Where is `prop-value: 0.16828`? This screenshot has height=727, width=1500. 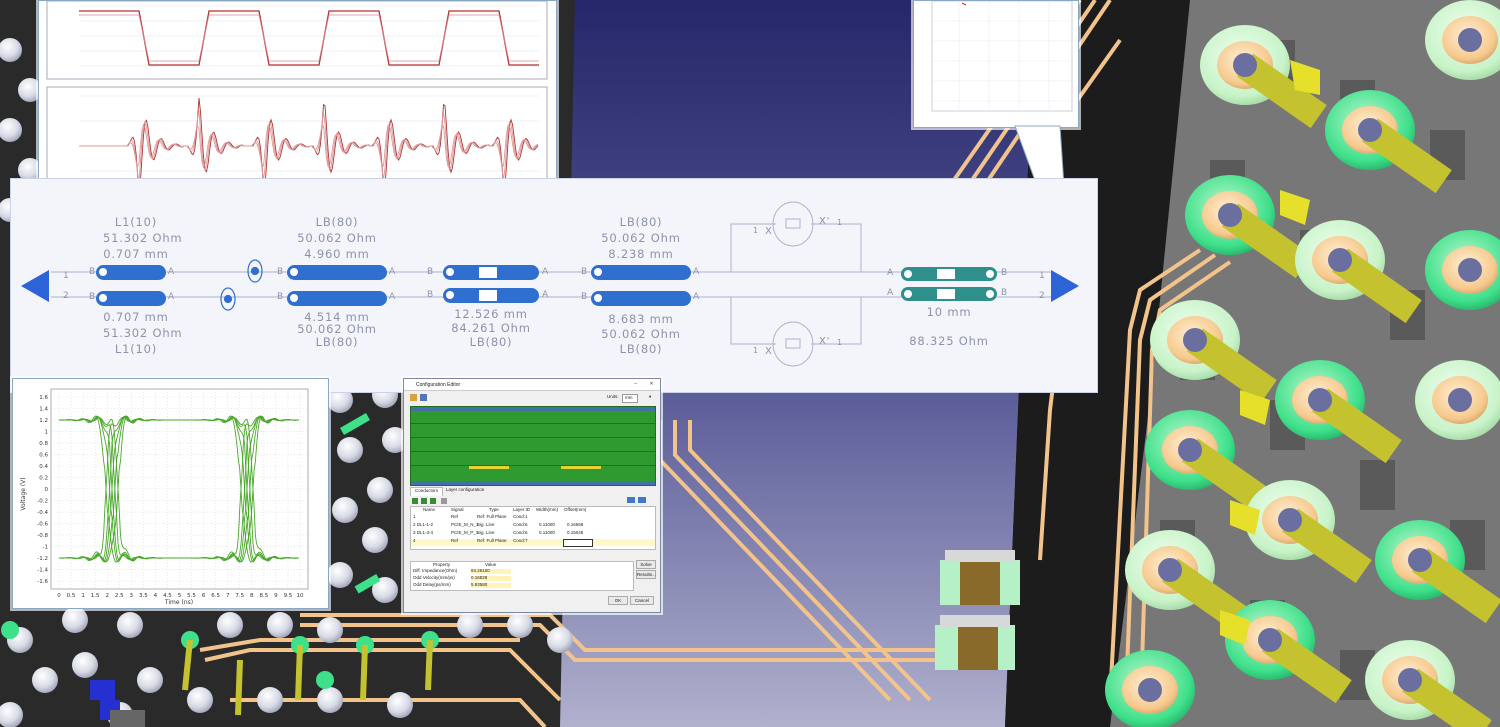 prop-value: 0.16828 is located at coordinates (491, 578).